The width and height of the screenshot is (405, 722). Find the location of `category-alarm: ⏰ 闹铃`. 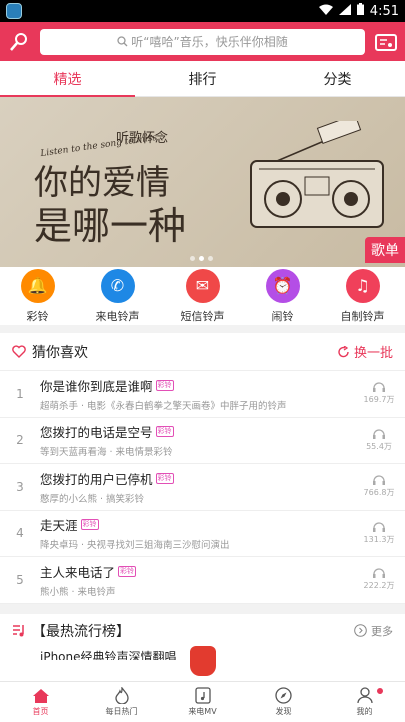

category-alarm: ⏰ 闹铃 is located at coordinates (282, 296).